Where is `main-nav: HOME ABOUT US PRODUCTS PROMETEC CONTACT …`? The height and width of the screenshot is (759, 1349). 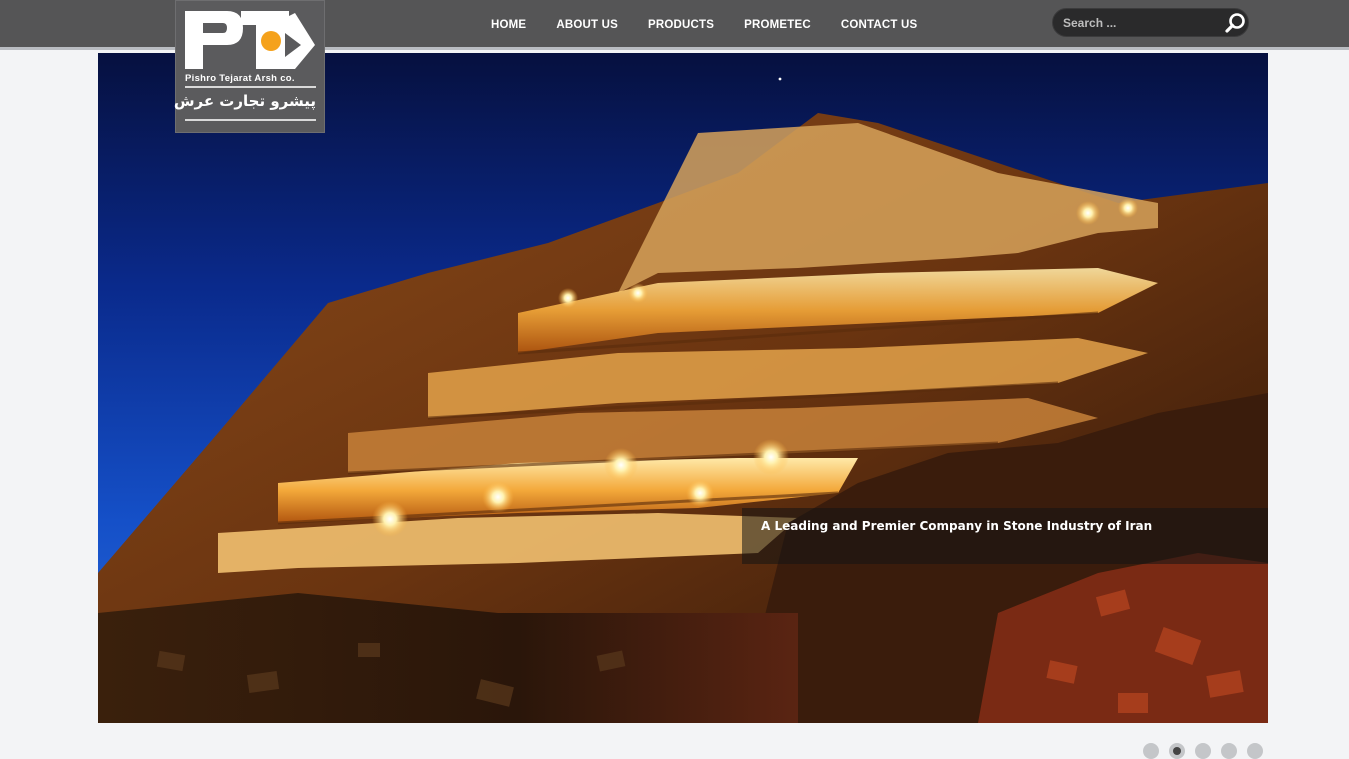 main-nav: HOME ABOUT US PRODUCTS PROMETEC CONTACT … is located at coordinates (704, 25).